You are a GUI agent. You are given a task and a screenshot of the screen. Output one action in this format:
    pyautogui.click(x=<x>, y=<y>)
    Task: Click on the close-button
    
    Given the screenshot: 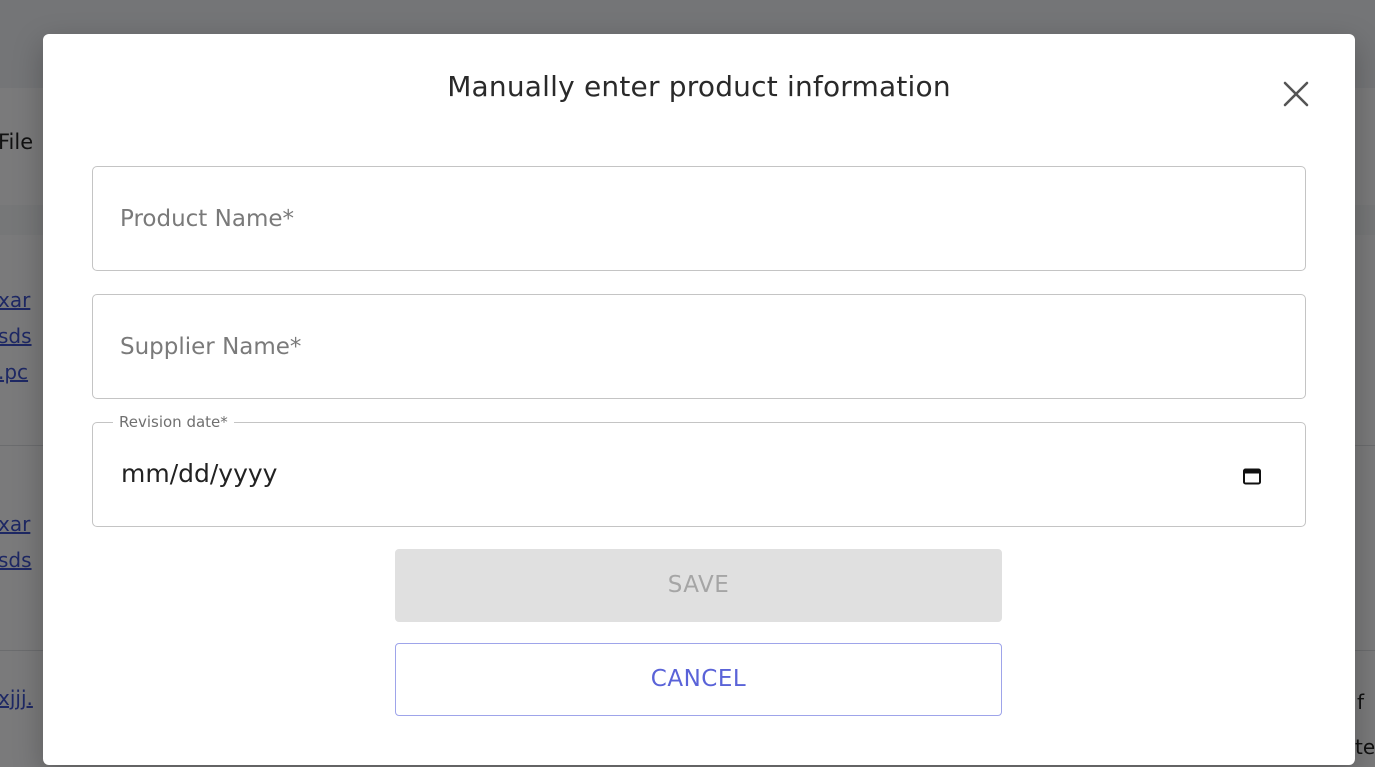 What is the action you would take?
    pyautogui.click(x=1296, y=94)
    